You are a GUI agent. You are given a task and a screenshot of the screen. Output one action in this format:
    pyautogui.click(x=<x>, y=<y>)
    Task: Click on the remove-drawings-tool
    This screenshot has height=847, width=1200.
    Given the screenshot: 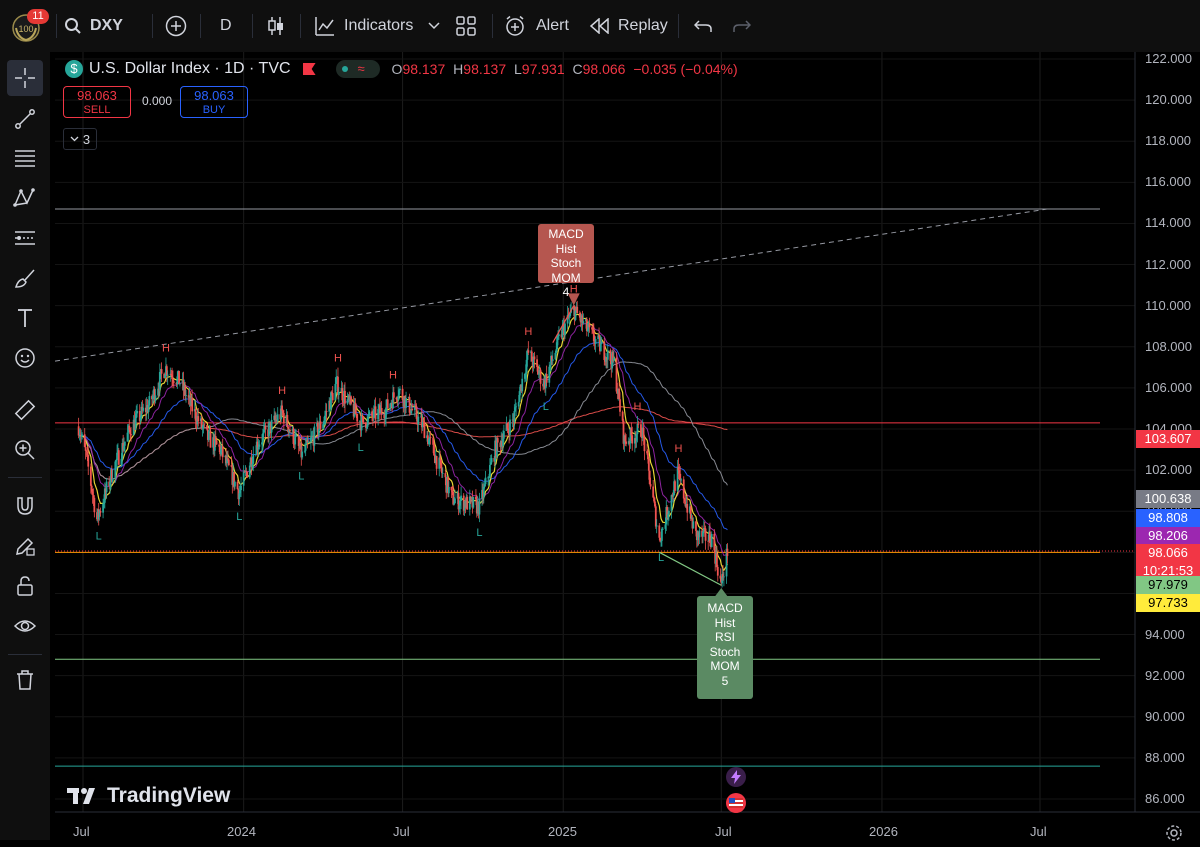 What is the action you would take?
    pyautogui.click(x=25, y=680)
    